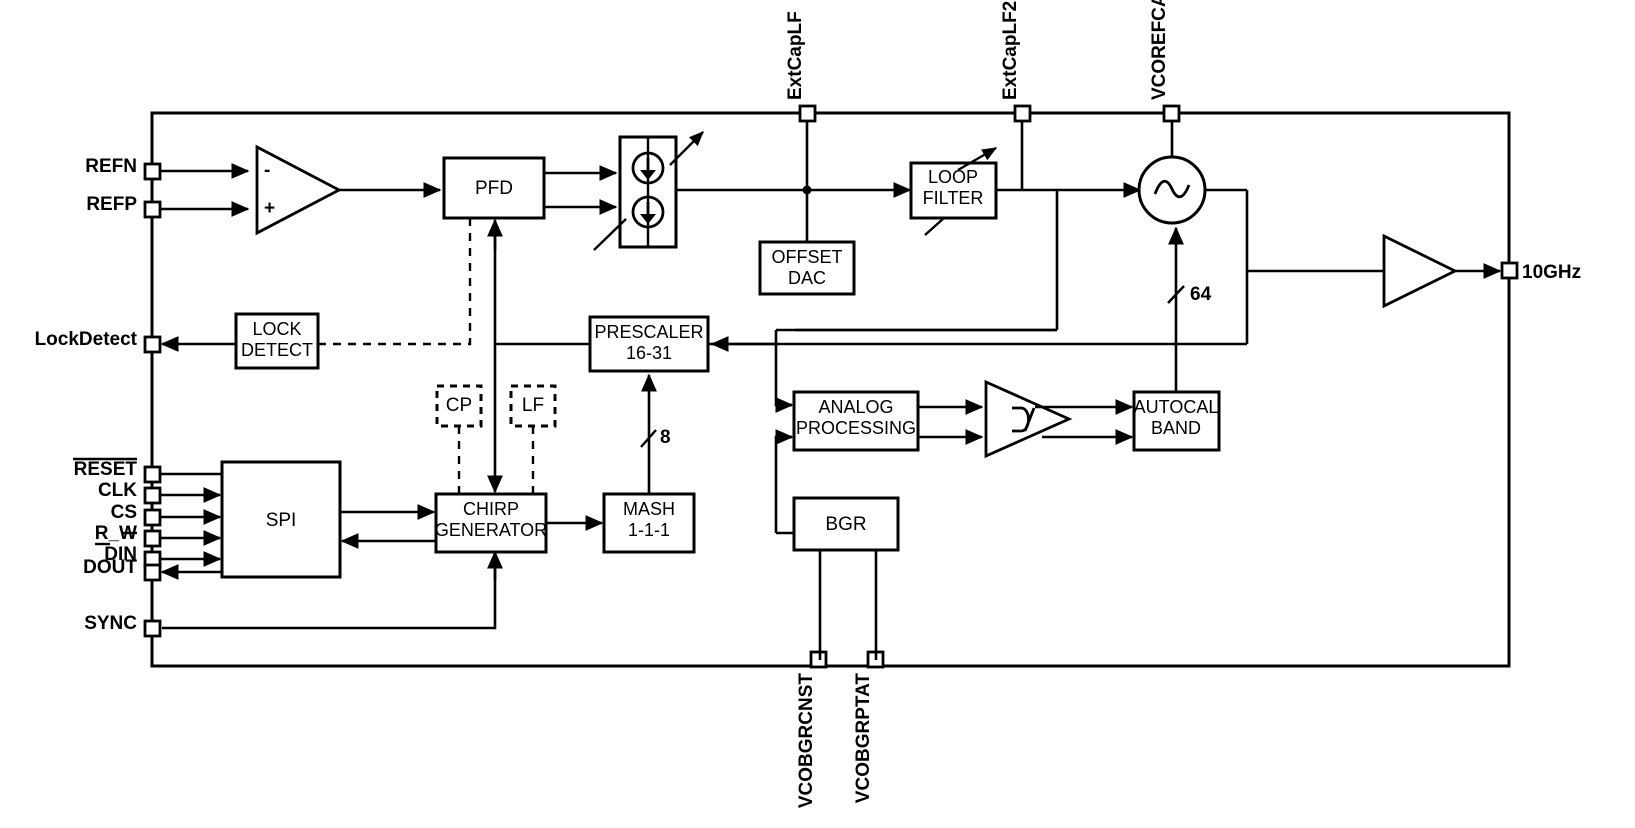  I want to click on block-offset-dac-label1: OFFSET, so click(807, 257).